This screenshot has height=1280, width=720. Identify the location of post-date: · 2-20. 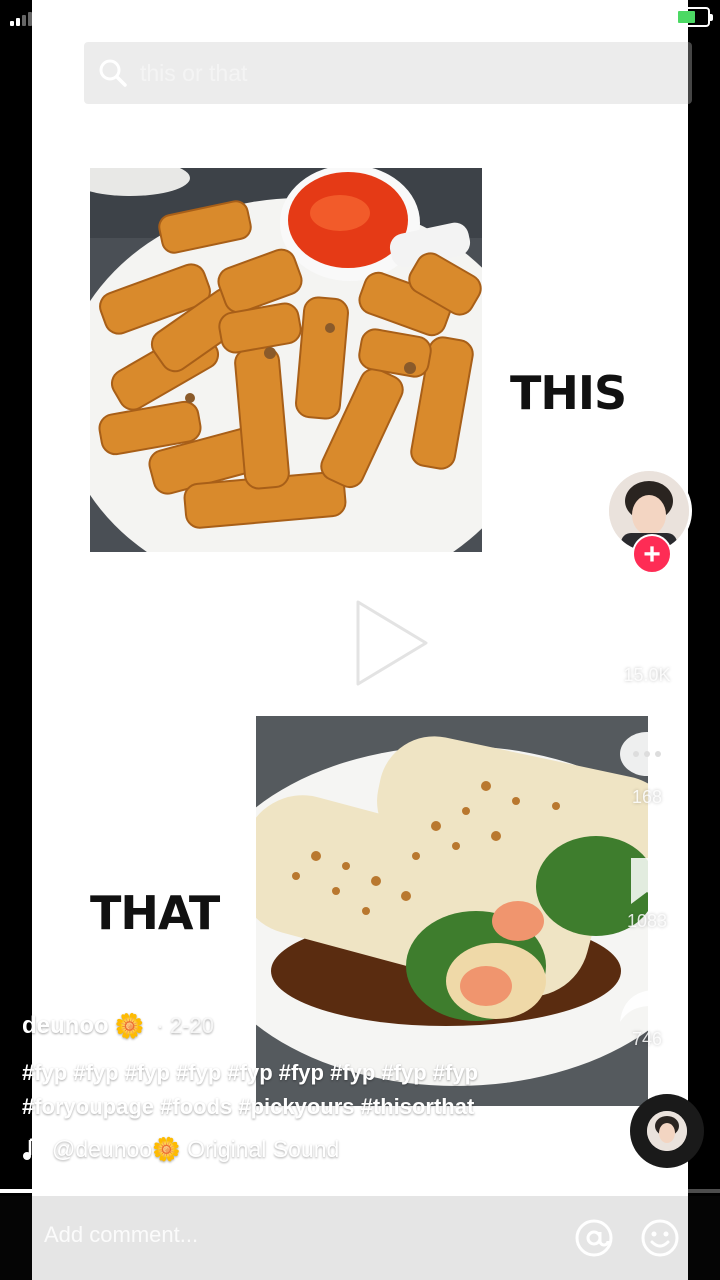
(185, 1025).